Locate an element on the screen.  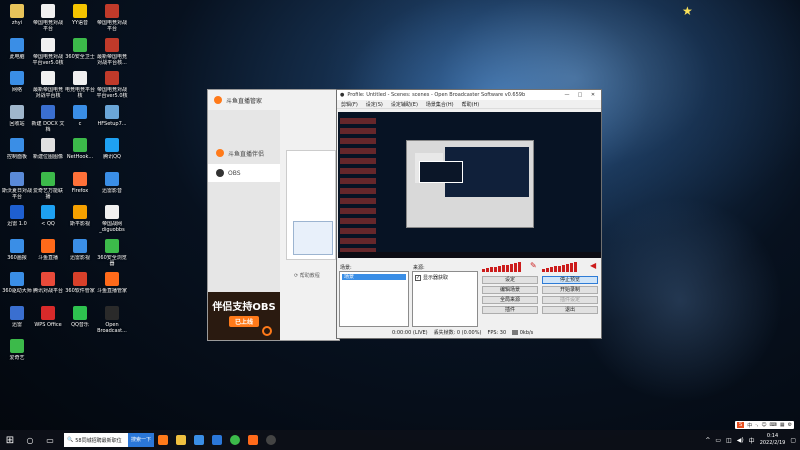
desktop-icon: 斯平影视 is located at coordinates (80, 216).